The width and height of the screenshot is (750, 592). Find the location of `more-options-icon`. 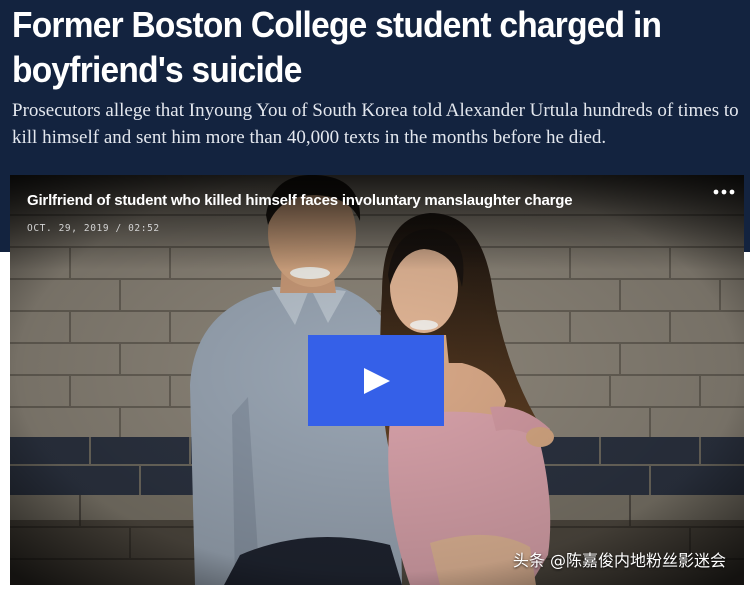

more-options-icon is located at coordinates (724, 192).